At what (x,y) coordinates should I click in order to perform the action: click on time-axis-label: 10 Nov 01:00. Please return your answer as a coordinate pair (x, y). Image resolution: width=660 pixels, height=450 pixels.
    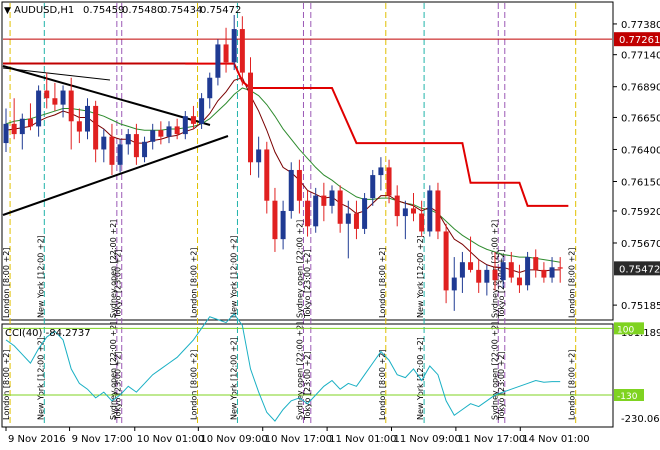
    Looking at the image, I should click on (170, 439).